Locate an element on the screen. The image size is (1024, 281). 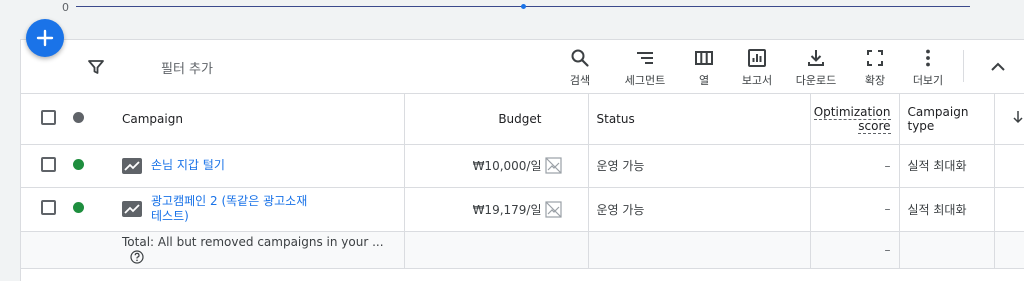
chart-point is located at coordinates (523, 6).